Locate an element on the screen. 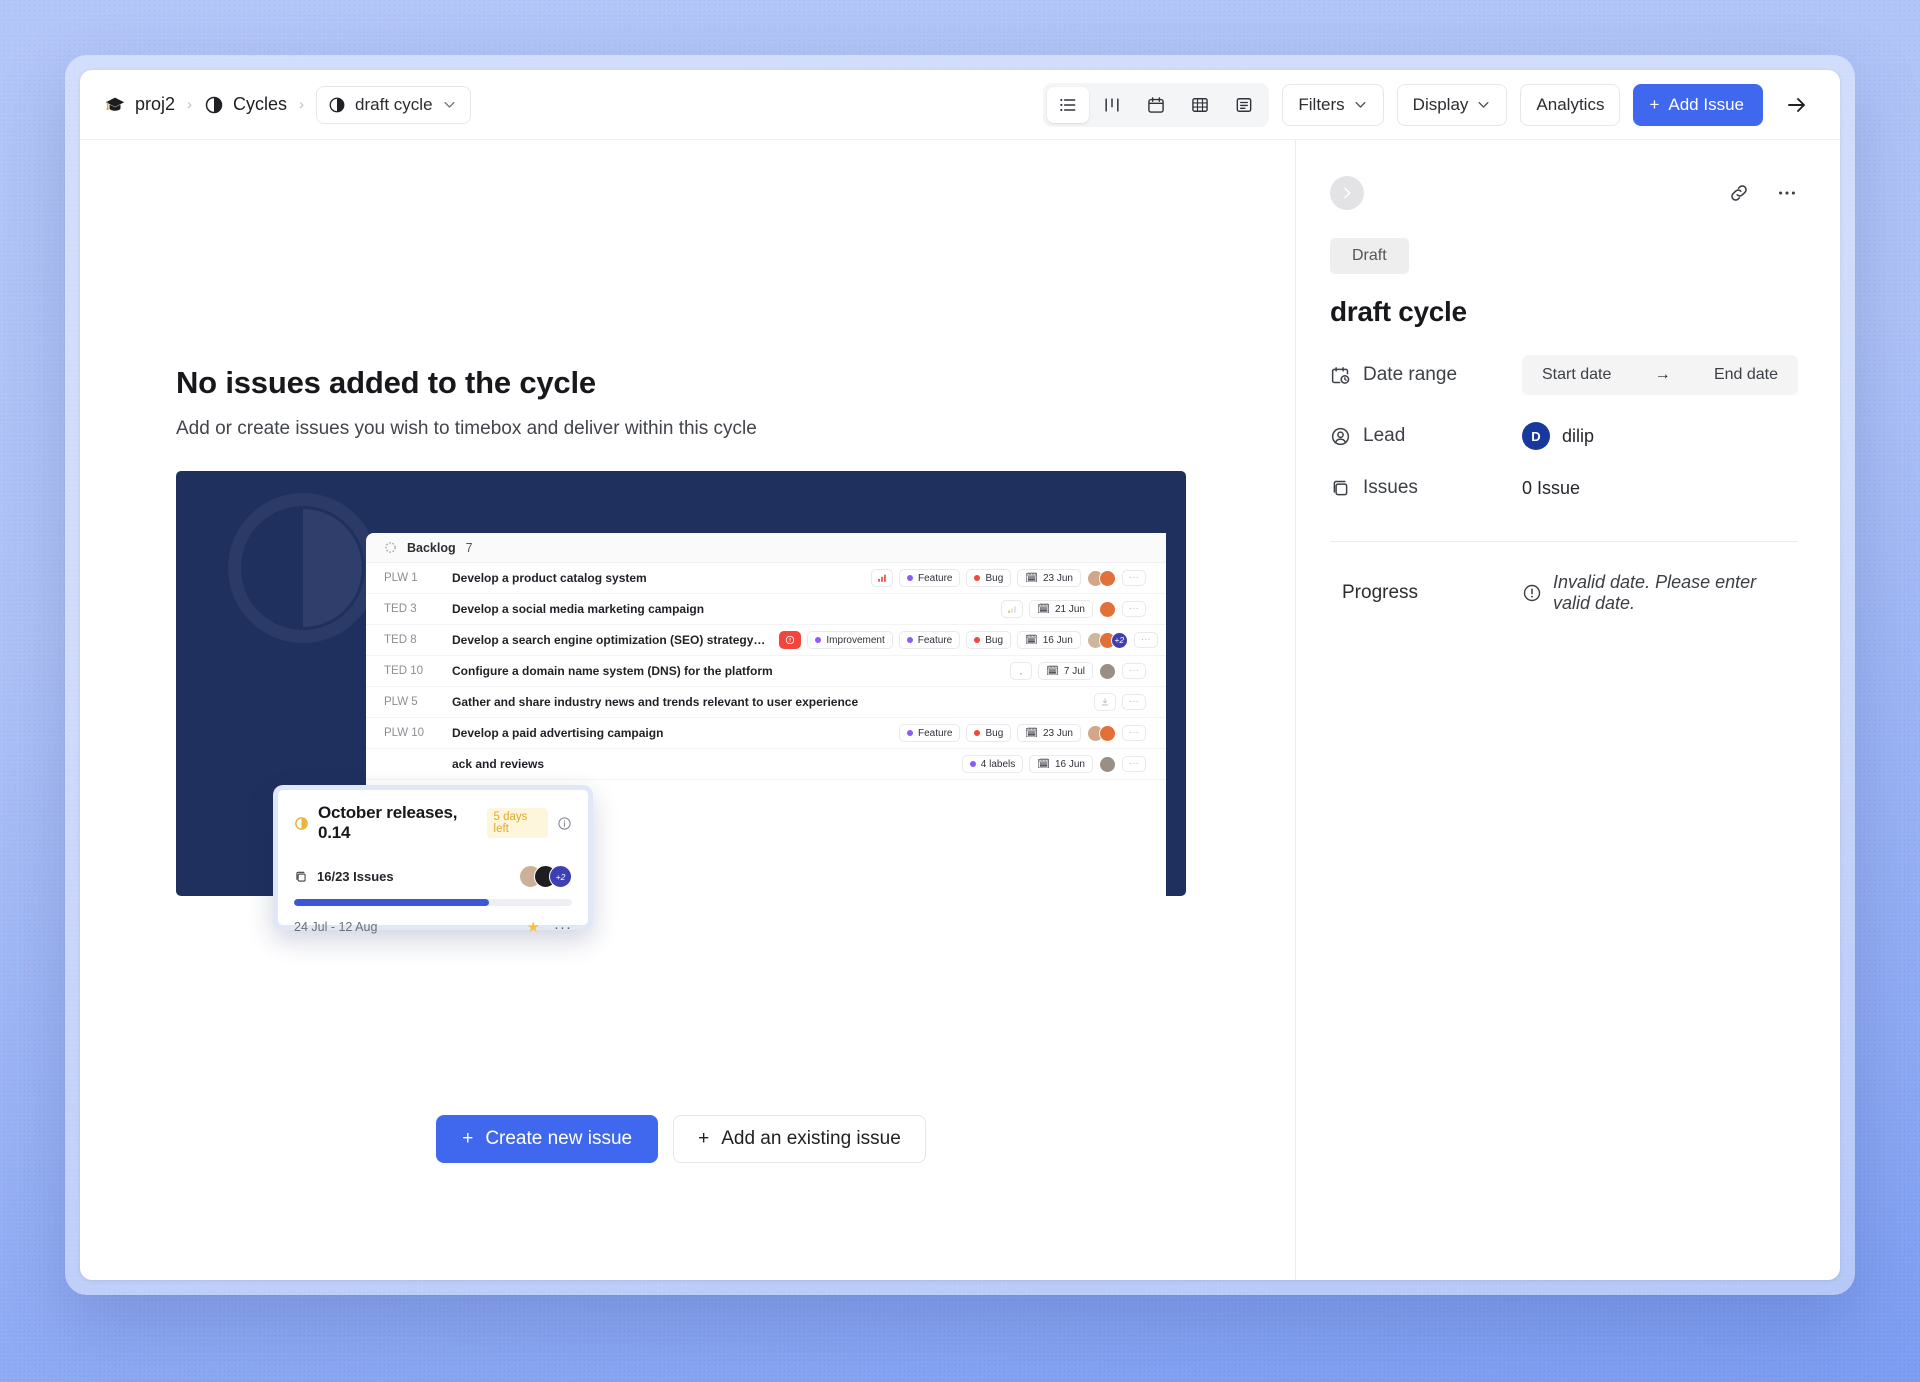 This screenshot has width=1920, height=1382. cycle-card-footer: 24 Jul - 12 Aug ★ ··· is located at coordinates (433, 927).